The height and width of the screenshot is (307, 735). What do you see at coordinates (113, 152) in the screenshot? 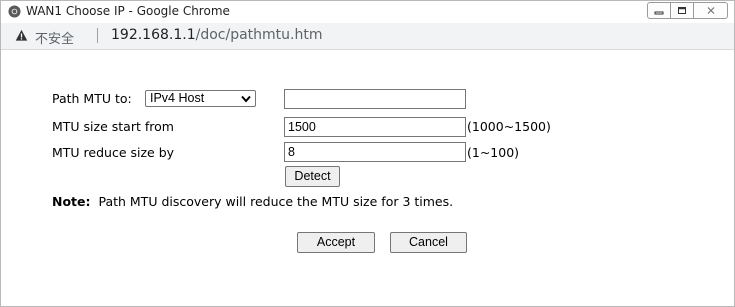
I see `mtu-reduce-label: MTU reduce size by` at bounding box center [113, 152].